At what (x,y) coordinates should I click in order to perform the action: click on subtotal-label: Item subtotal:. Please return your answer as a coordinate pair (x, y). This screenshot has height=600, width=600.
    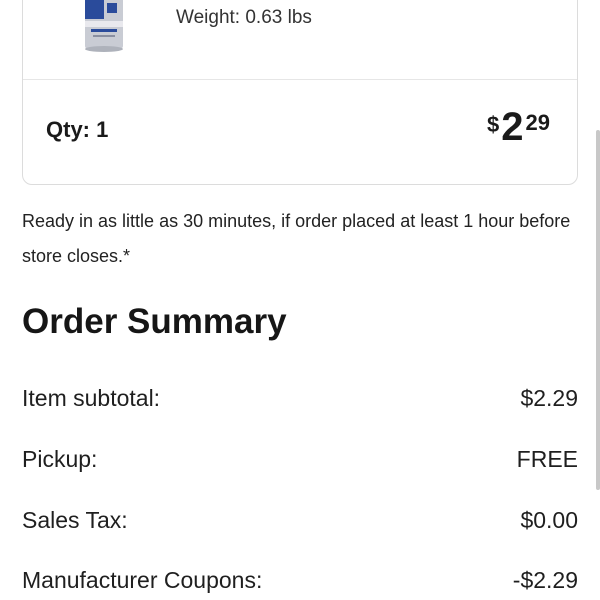
    Looking at the image, I should click on (91, 398).